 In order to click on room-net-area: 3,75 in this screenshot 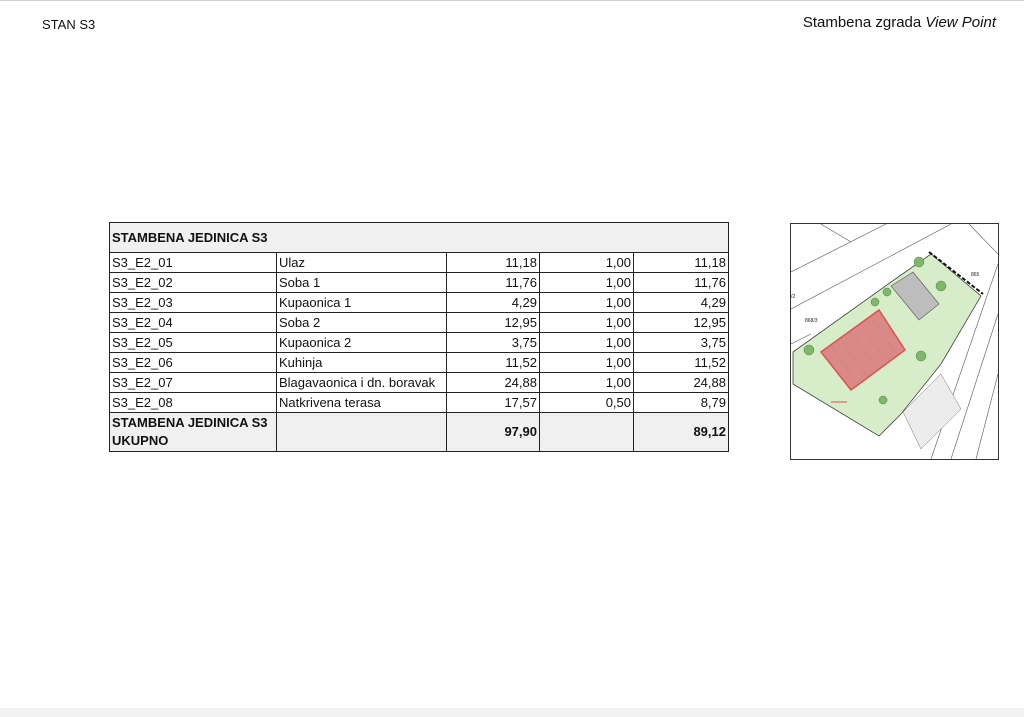, I will do `click(681, 342)`.